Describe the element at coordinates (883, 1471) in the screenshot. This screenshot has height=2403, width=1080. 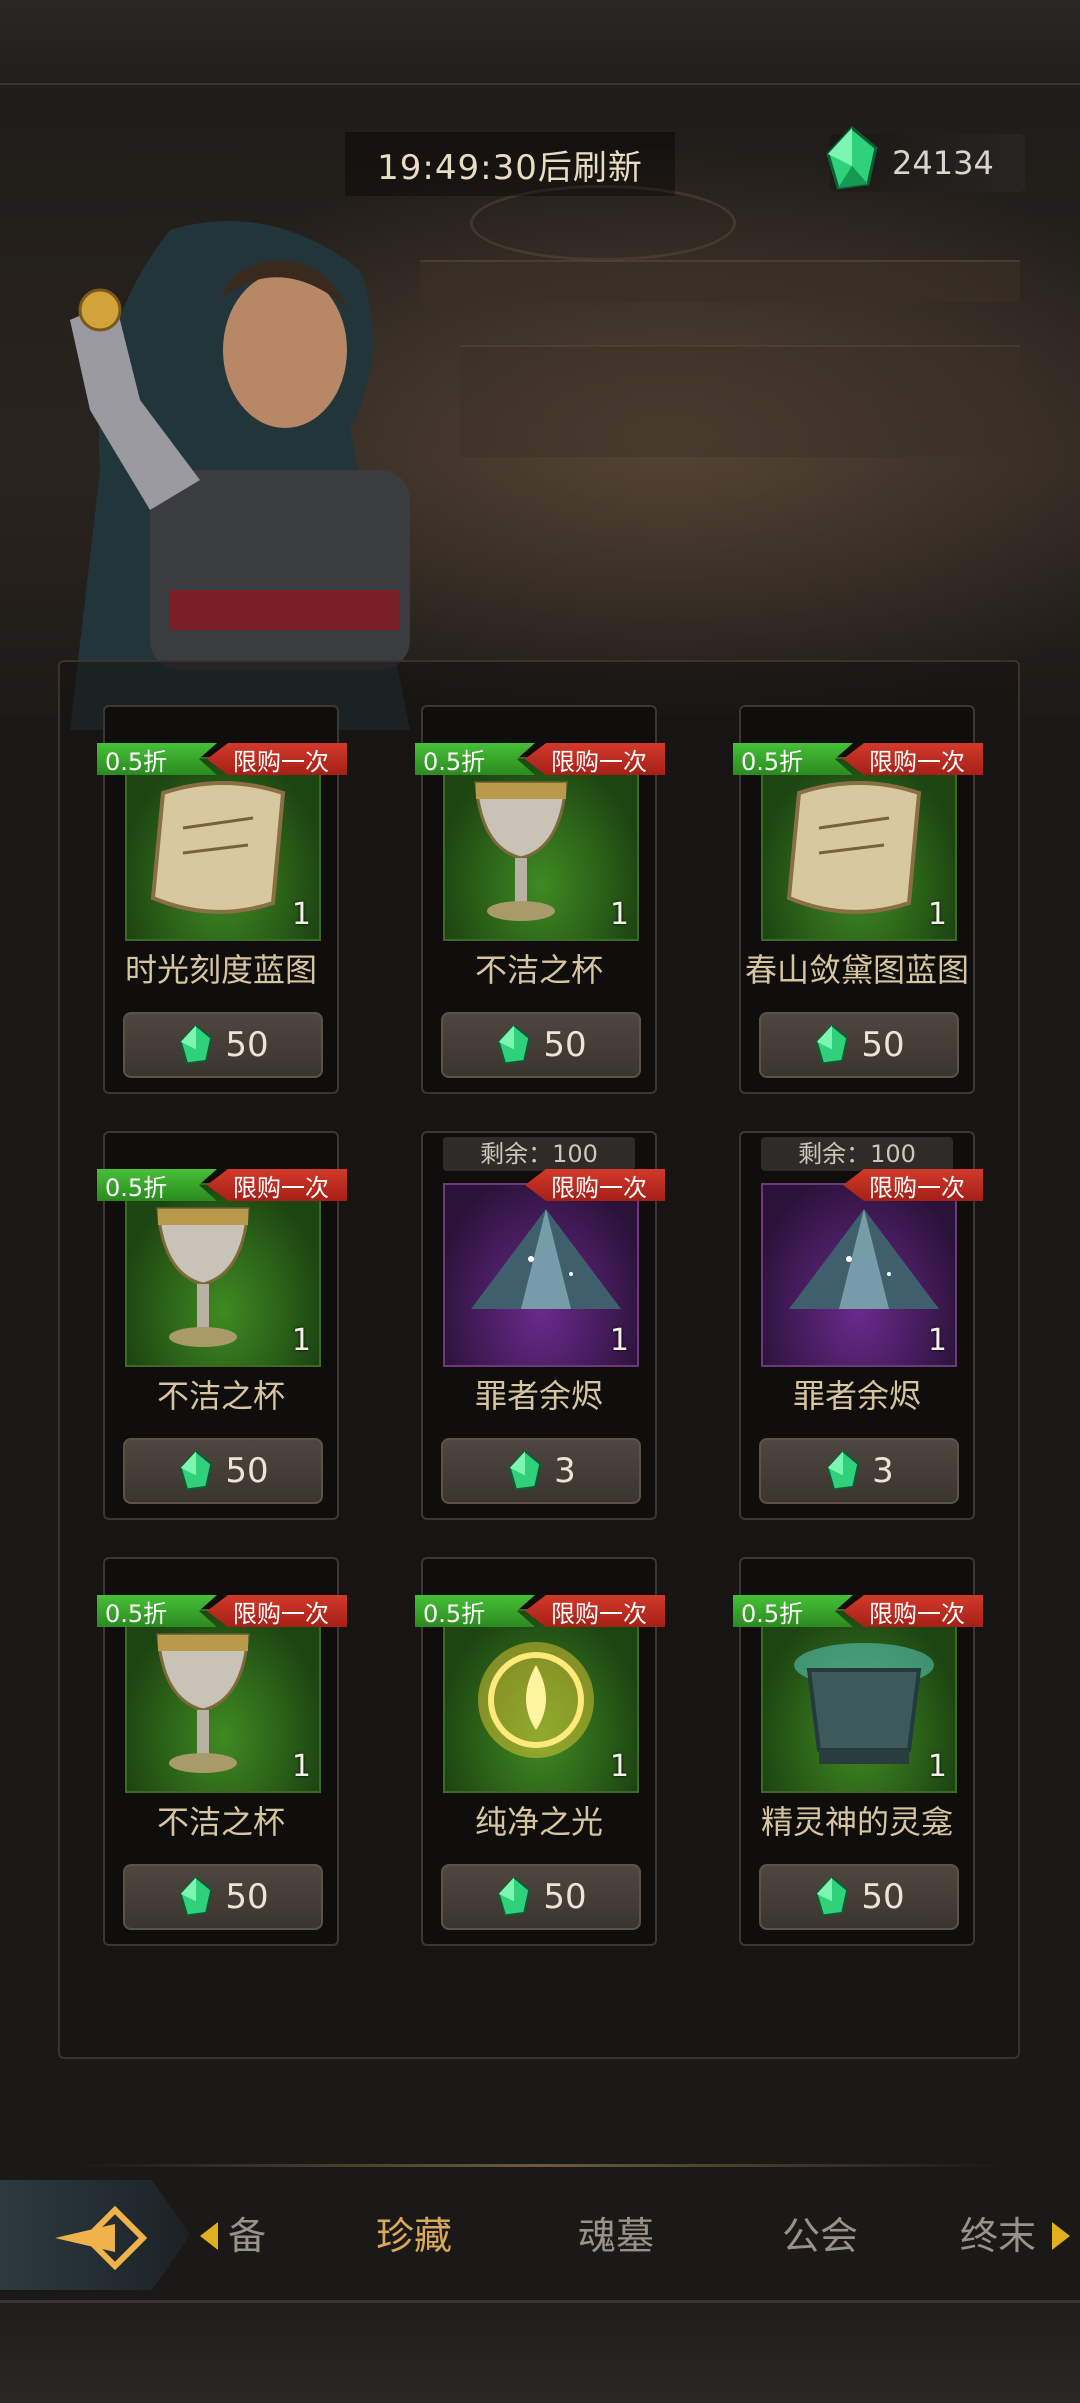
I see `item-price: 3` at that location.